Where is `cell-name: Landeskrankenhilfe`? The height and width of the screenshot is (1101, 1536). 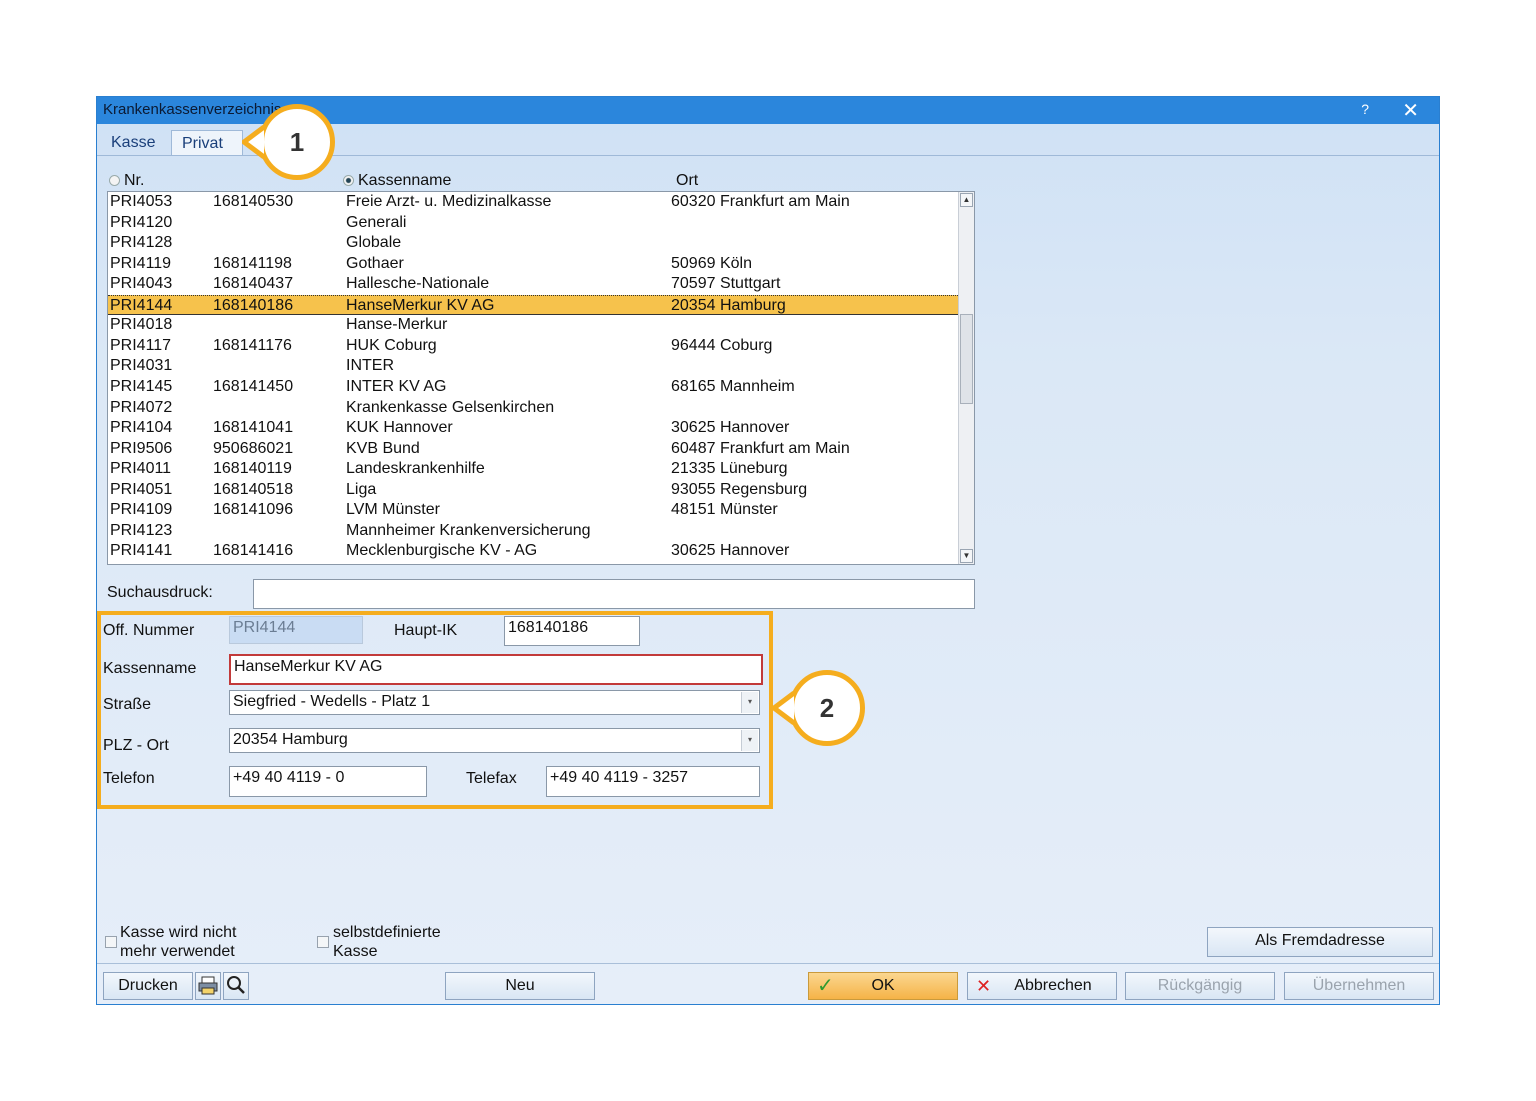
cell-name: Landeskrankenhilfe is located at coordinates (415, 469).